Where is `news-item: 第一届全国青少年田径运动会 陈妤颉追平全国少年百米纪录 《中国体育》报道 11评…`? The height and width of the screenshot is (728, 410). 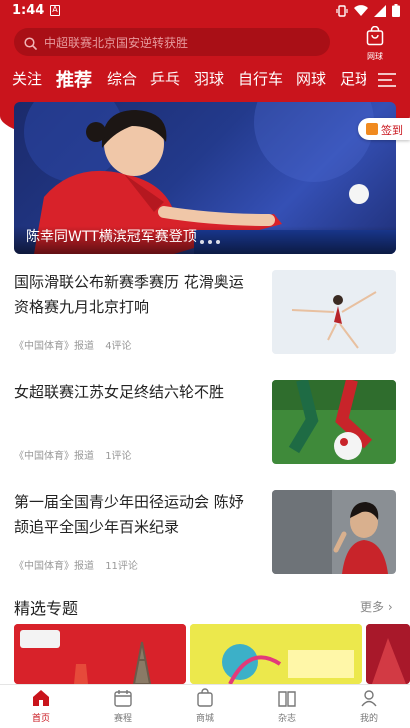
news-item: 第一届全国青少年田径运动会 陈妤颉追平全国少年百米纪录 《中国体育》报道 11评… is located at coordinates (205, 536).